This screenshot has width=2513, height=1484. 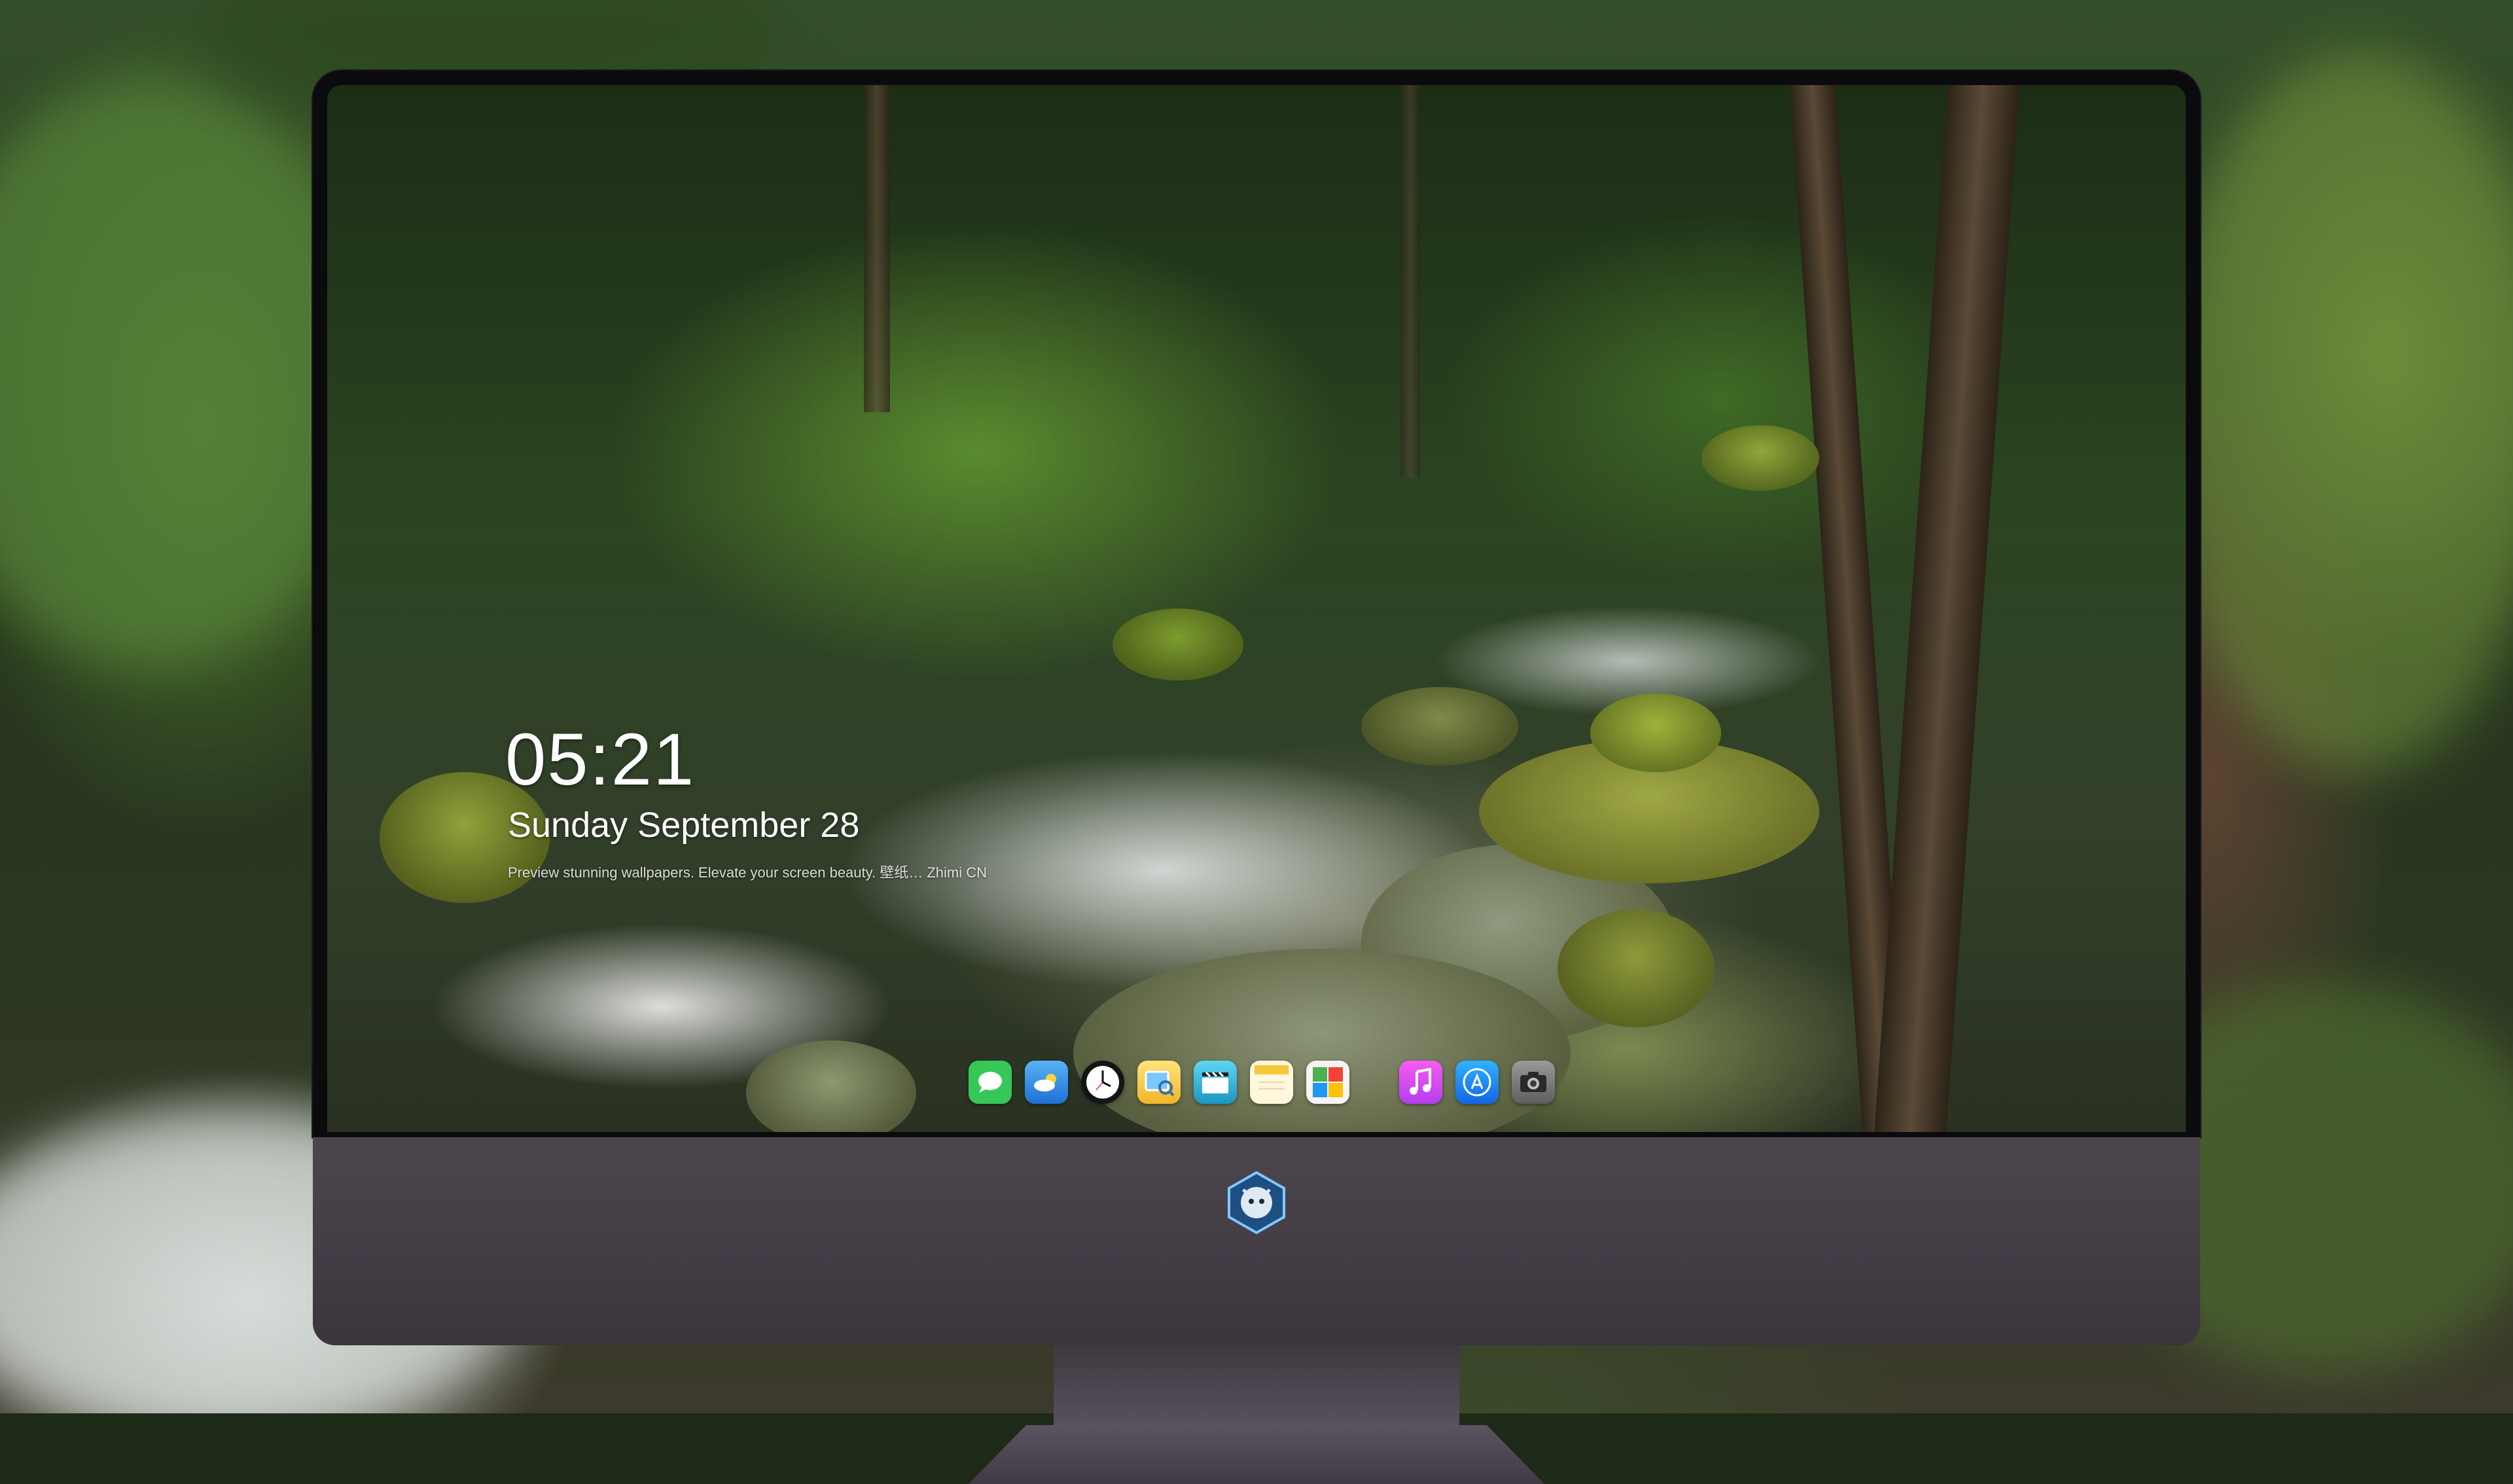 What do you see at coordinates (1215, 1083) in the screenshot?
I see `clips-icon` at bounding box center [1215, 1083].